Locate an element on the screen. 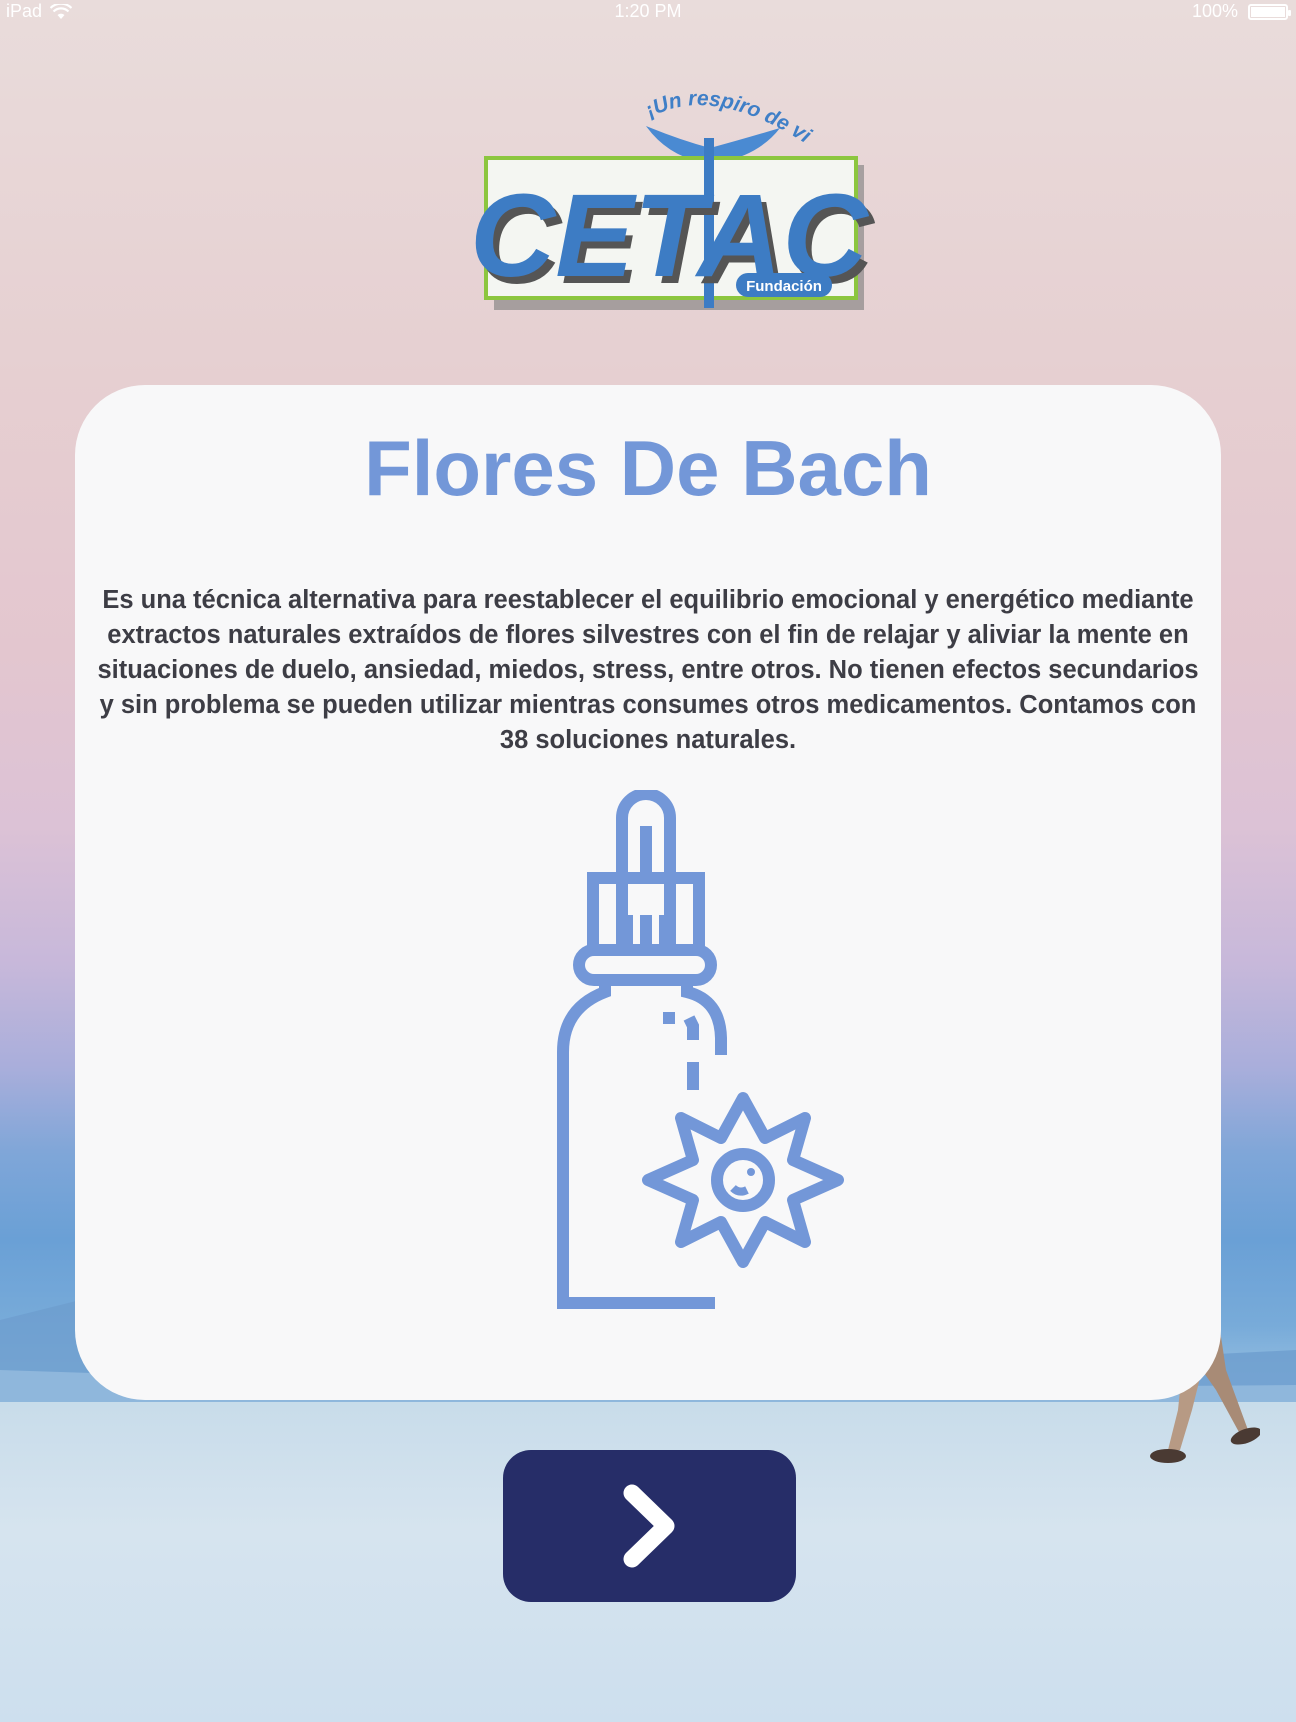 This screenshot has height=1722, width=1296. status-bar: iPad 1:20 PM 100% is located at coordinates (648, 12).